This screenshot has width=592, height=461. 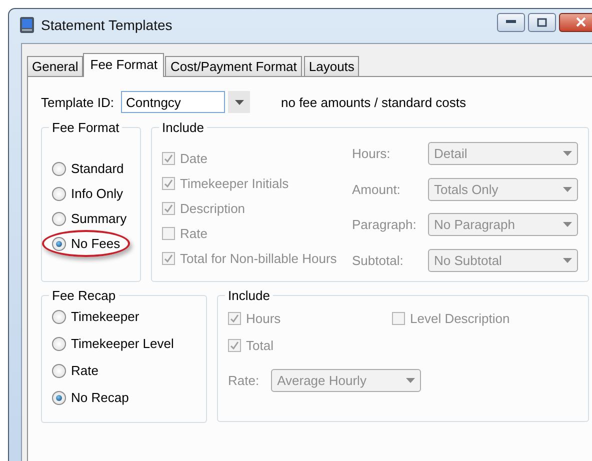 What do you see at coordinates (100, 397) in the screenshot?
I see `radio-label: No Recap` at bounding box center [100, 397].